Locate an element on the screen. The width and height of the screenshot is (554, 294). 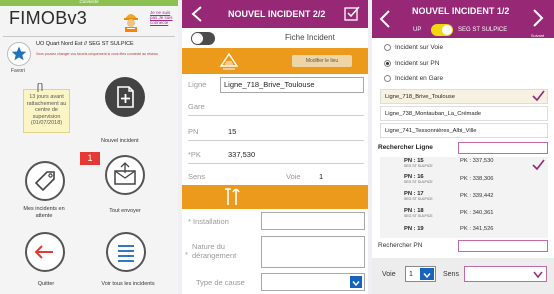
cause-type-select is located at coordinates (313, 282).